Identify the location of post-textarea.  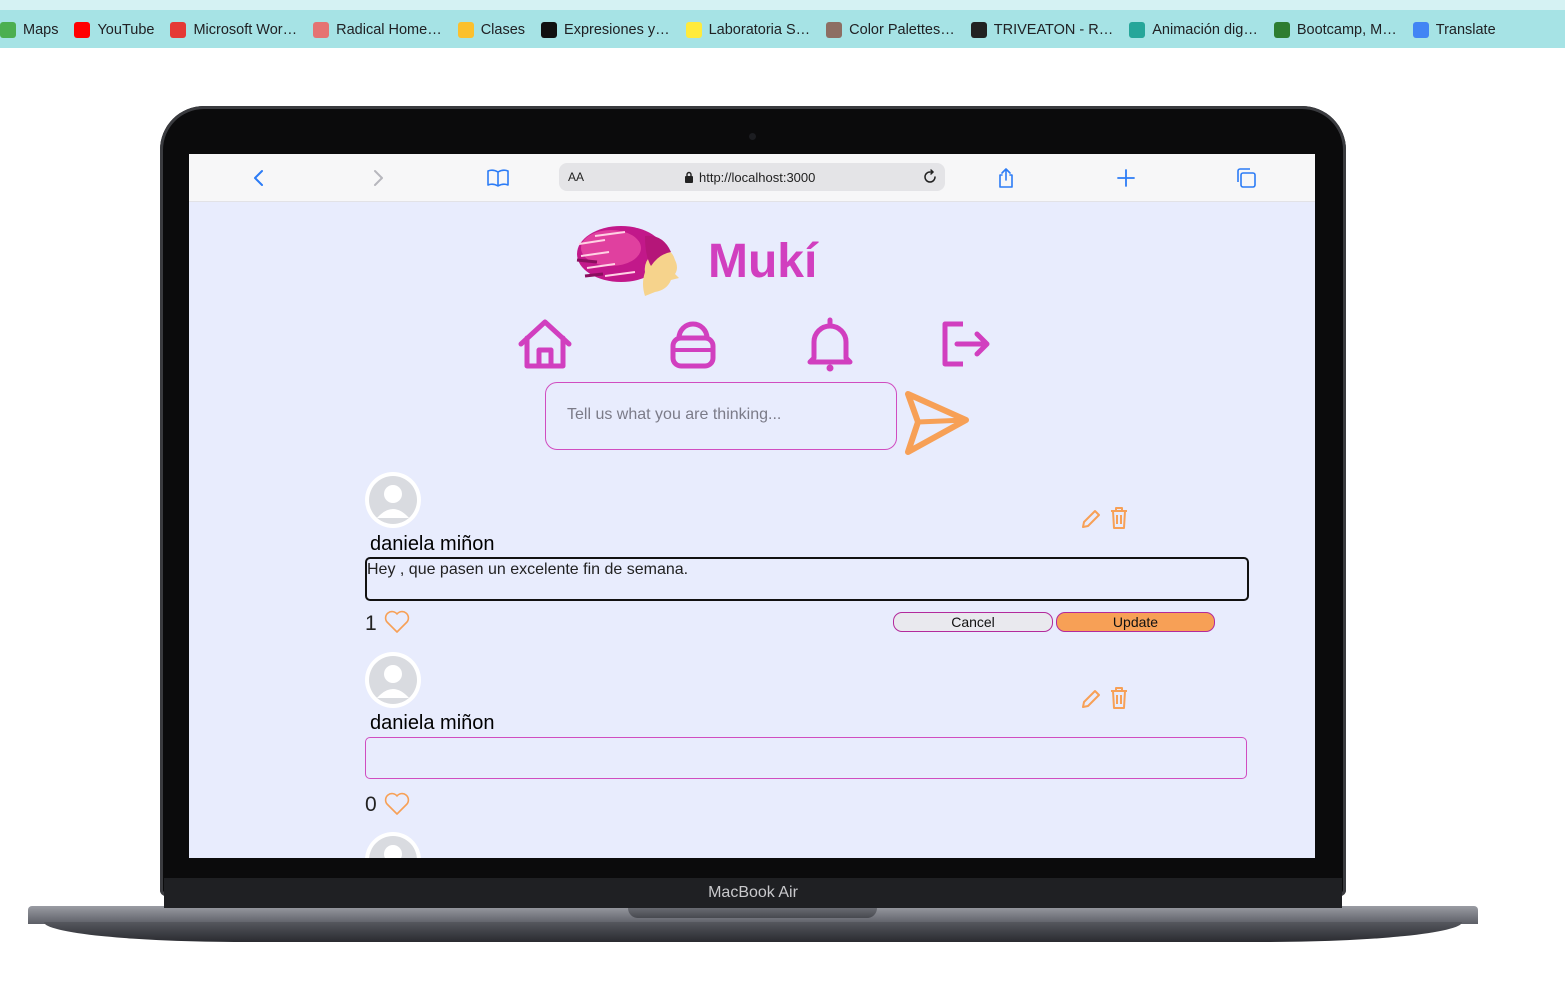
(806, 758).